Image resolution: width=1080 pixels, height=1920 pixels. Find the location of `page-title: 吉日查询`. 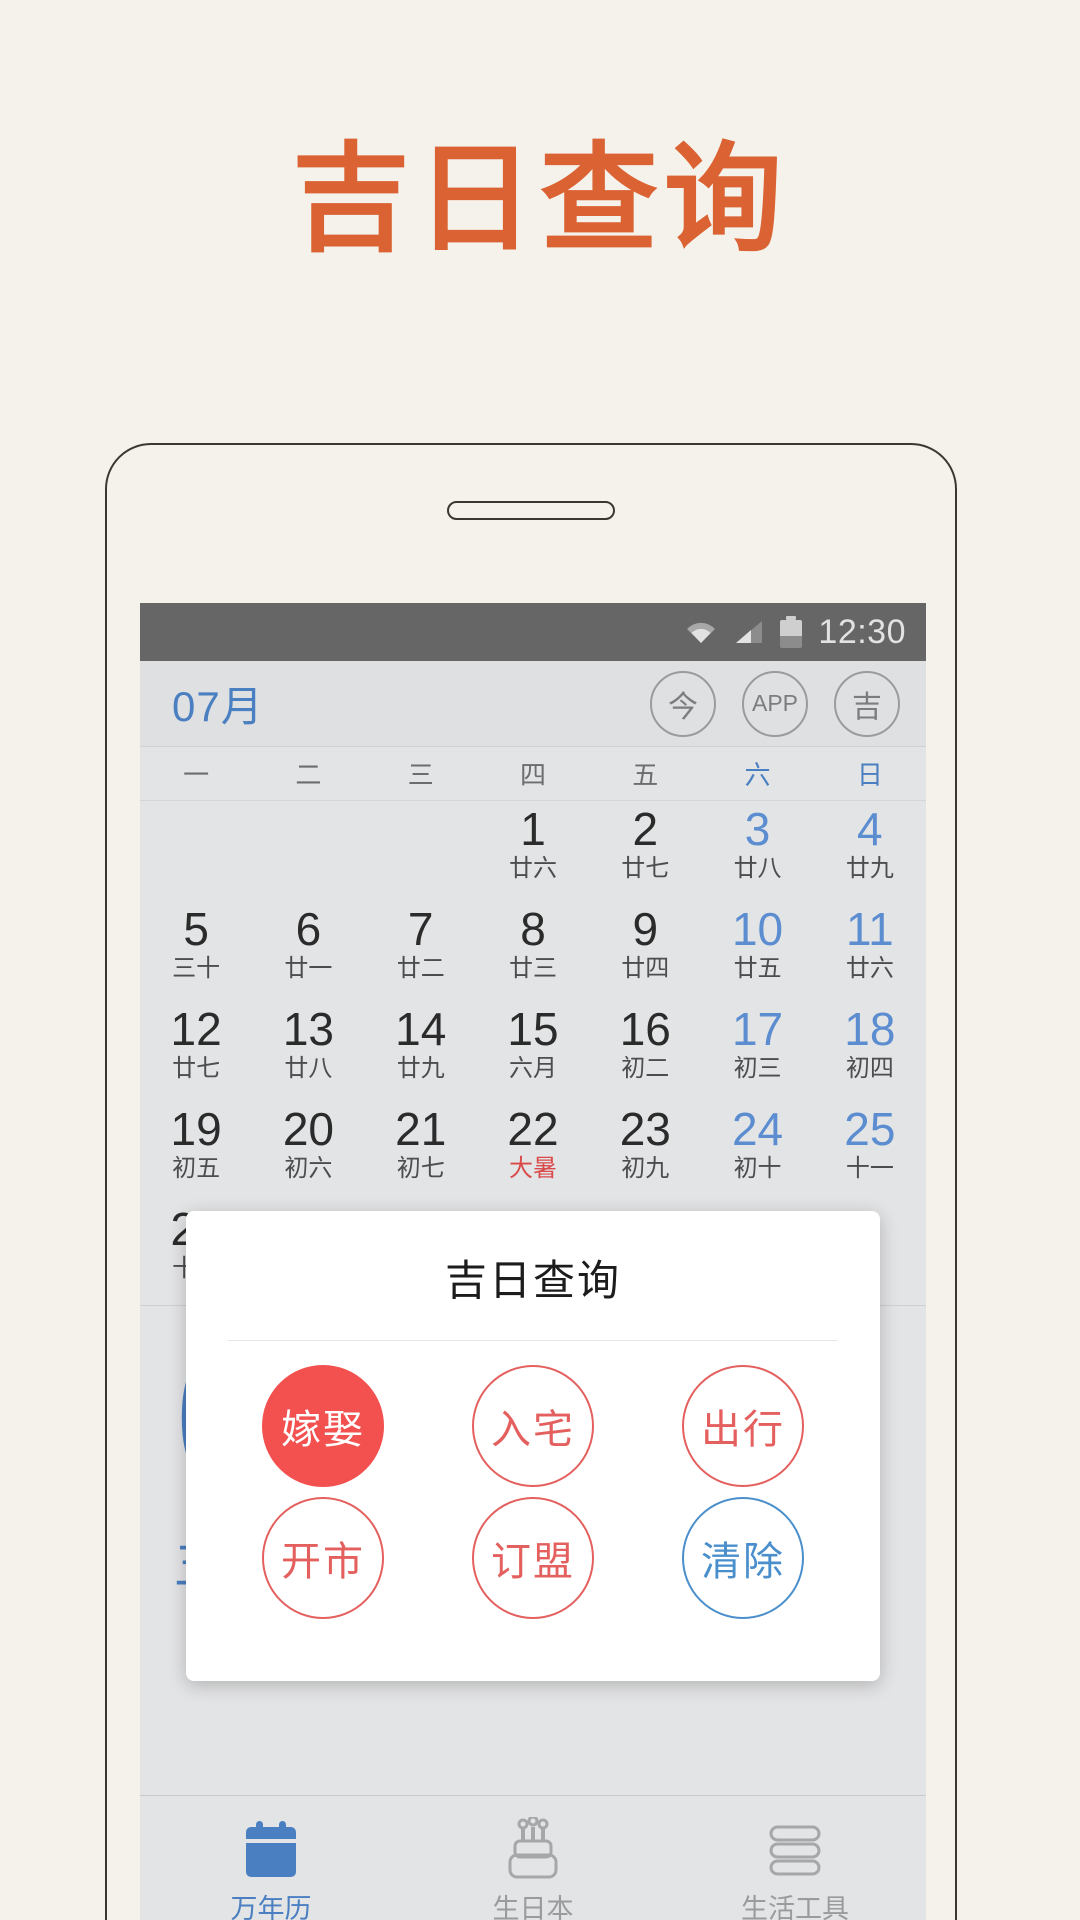

page-title: 吉日查询 is located at coordinates (539, 198).